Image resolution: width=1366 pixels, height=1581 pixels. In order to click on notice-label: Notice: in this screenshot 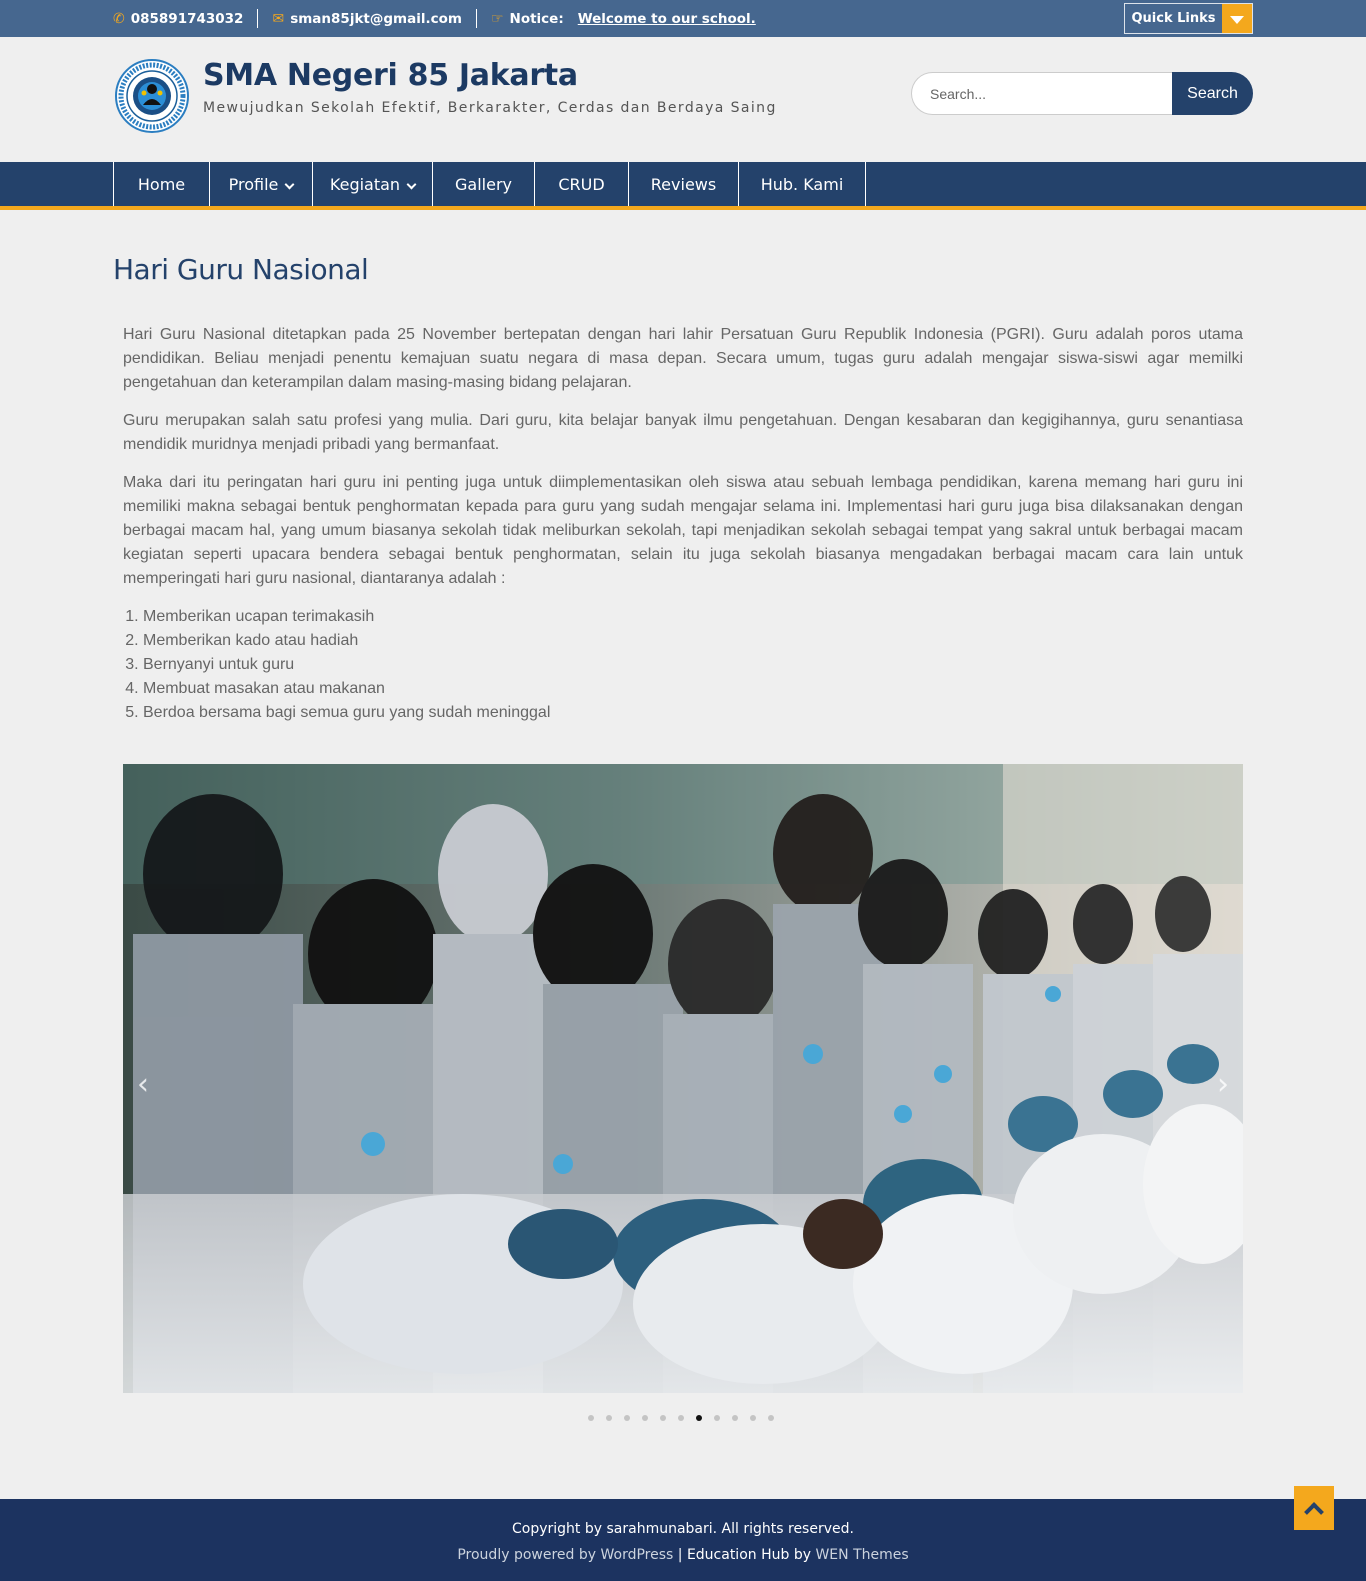, I will do `click(536, 18)`.